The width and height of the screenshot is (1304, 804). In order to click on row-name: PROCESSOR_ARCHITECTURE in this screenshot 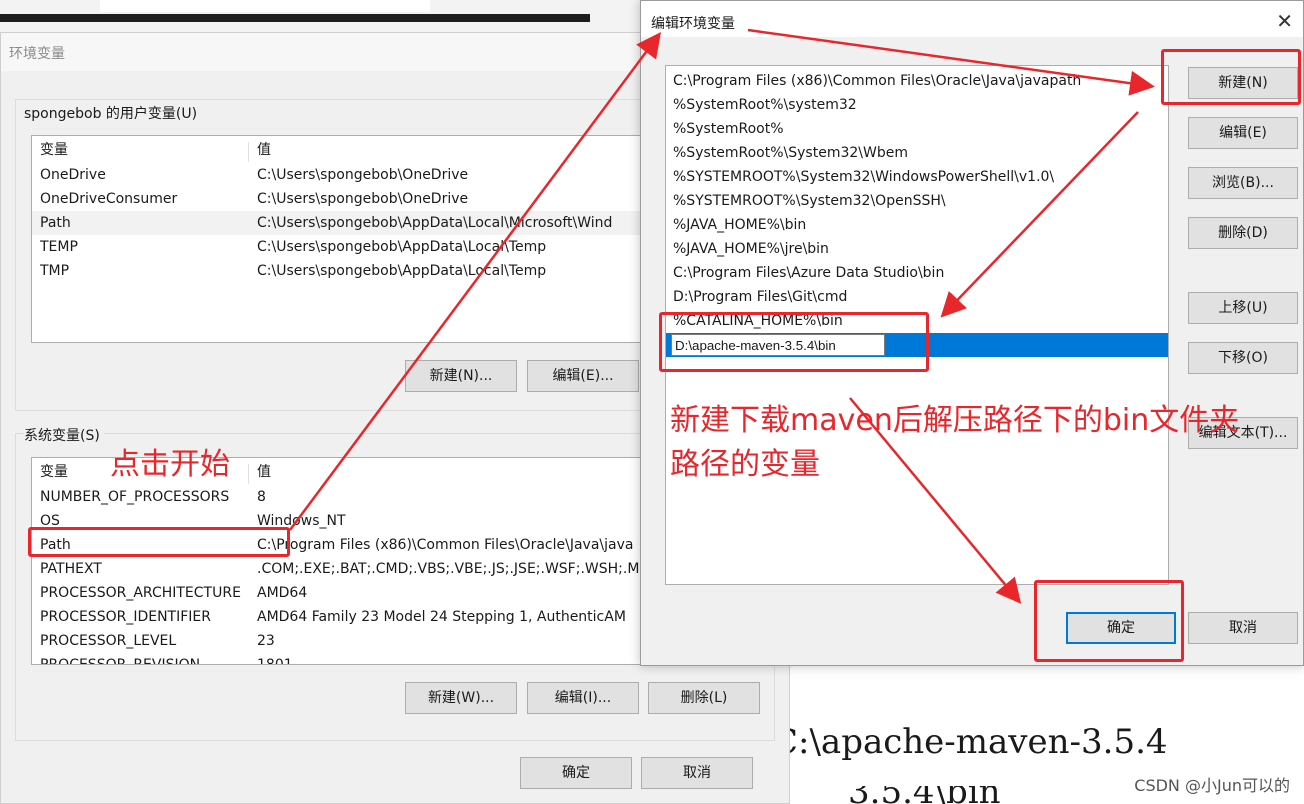, I will do `click(140, 593)`.